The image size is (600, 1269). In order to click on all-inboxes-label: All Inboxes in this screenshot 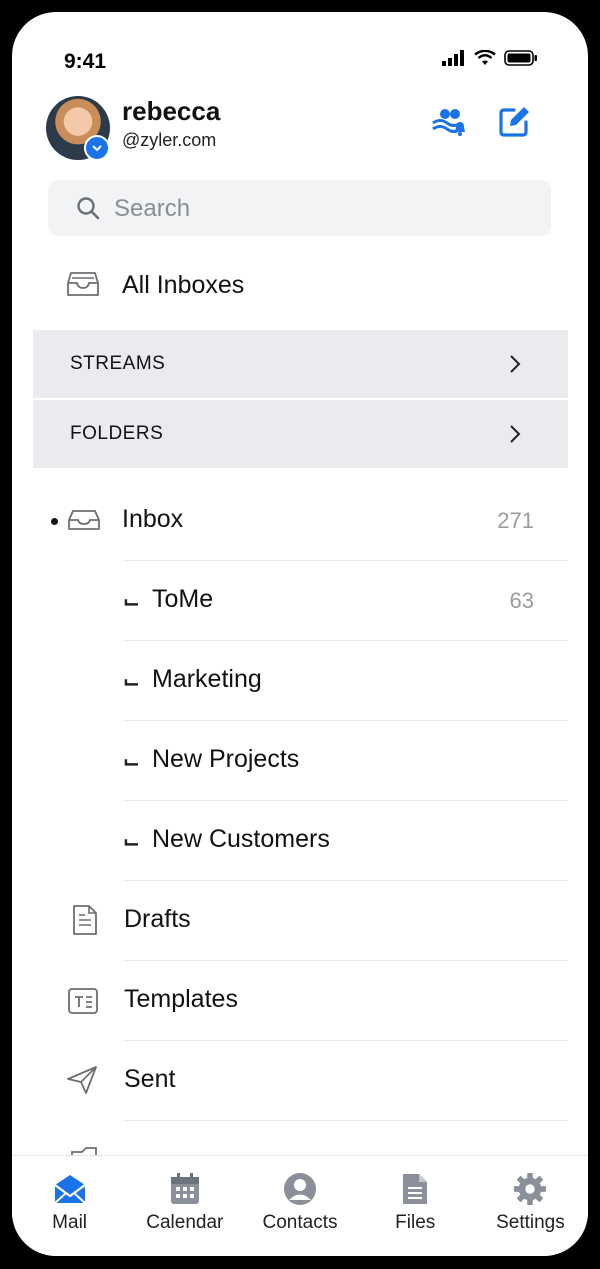, I will do `click(183, 285)`.